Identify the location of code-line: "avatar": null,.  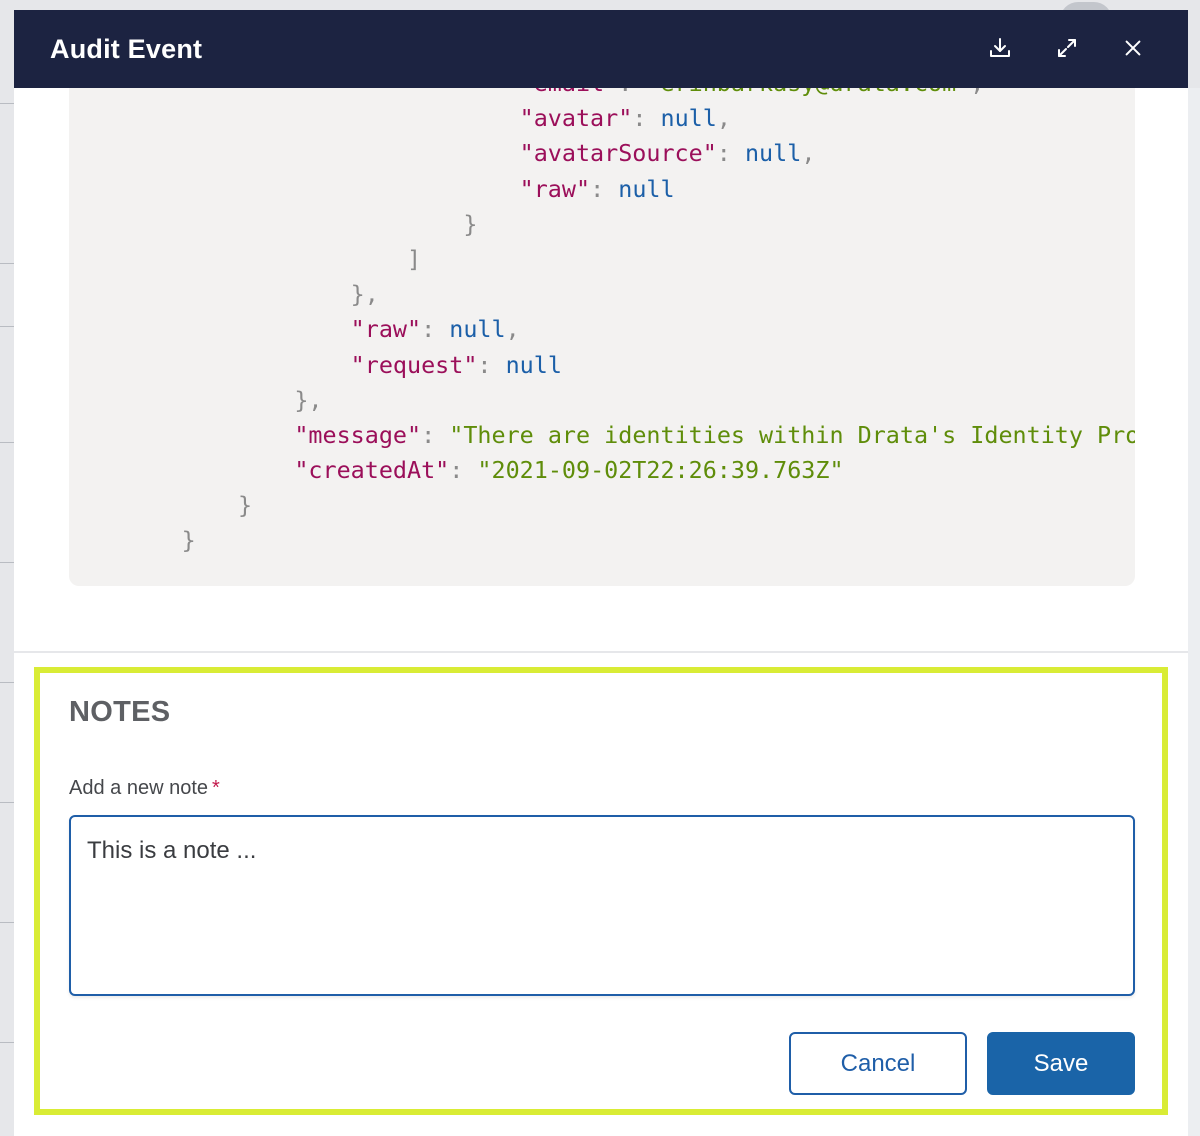
(602, 118).